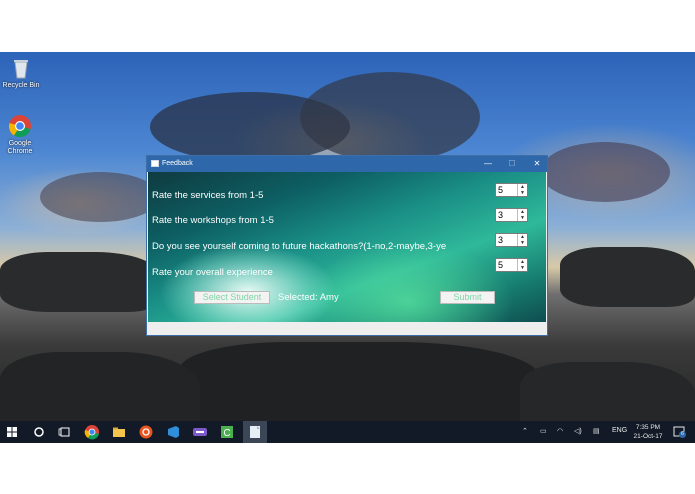 The width and height of the screenshot is (695, 494). Describe the element at coordinates (212, 272) in the screenshot. I see `question-overall-label: Rate your overall experience` at that location.